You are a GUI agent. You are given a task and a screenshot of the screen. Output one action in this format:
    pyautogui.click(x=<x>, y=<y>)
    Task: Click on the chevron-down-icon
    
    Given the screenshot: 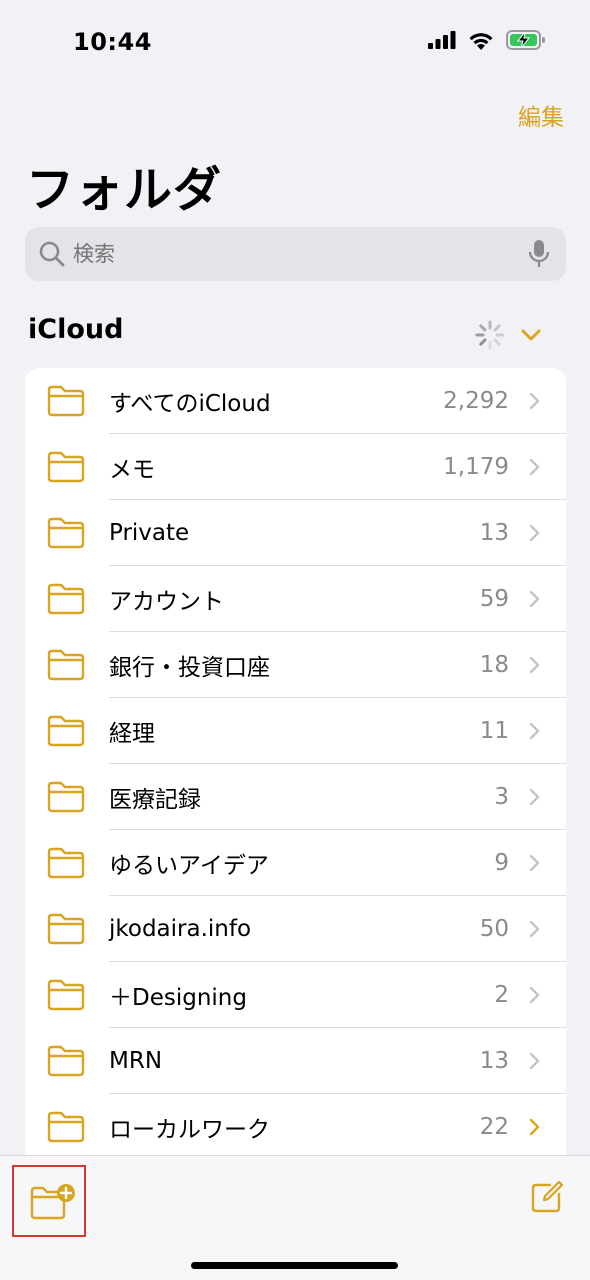 What is the action you would take?
    pyautogui.click(x=531, y=335)
    